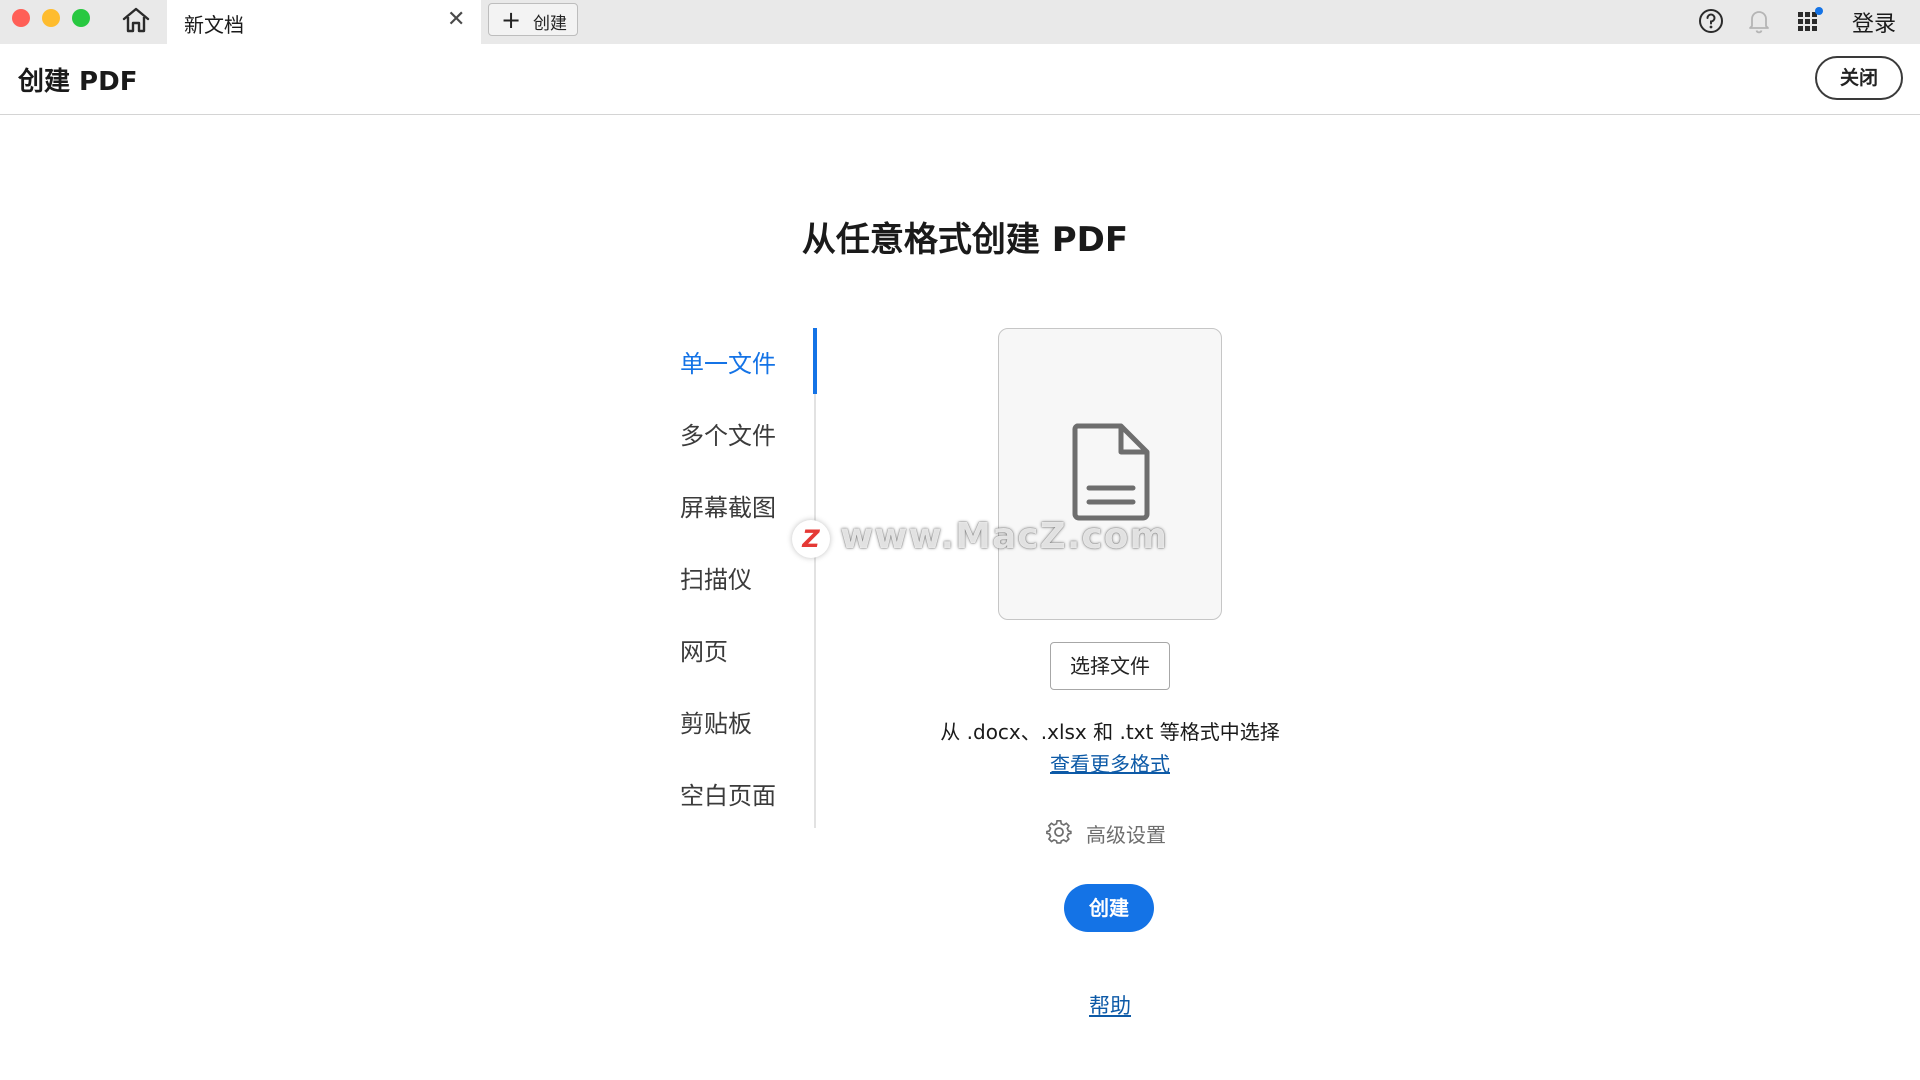 The image size is (1920, 1080). Describe the element at coordinates (1109, 908) in the screenshot. I see `create-button: 创建` at that location.